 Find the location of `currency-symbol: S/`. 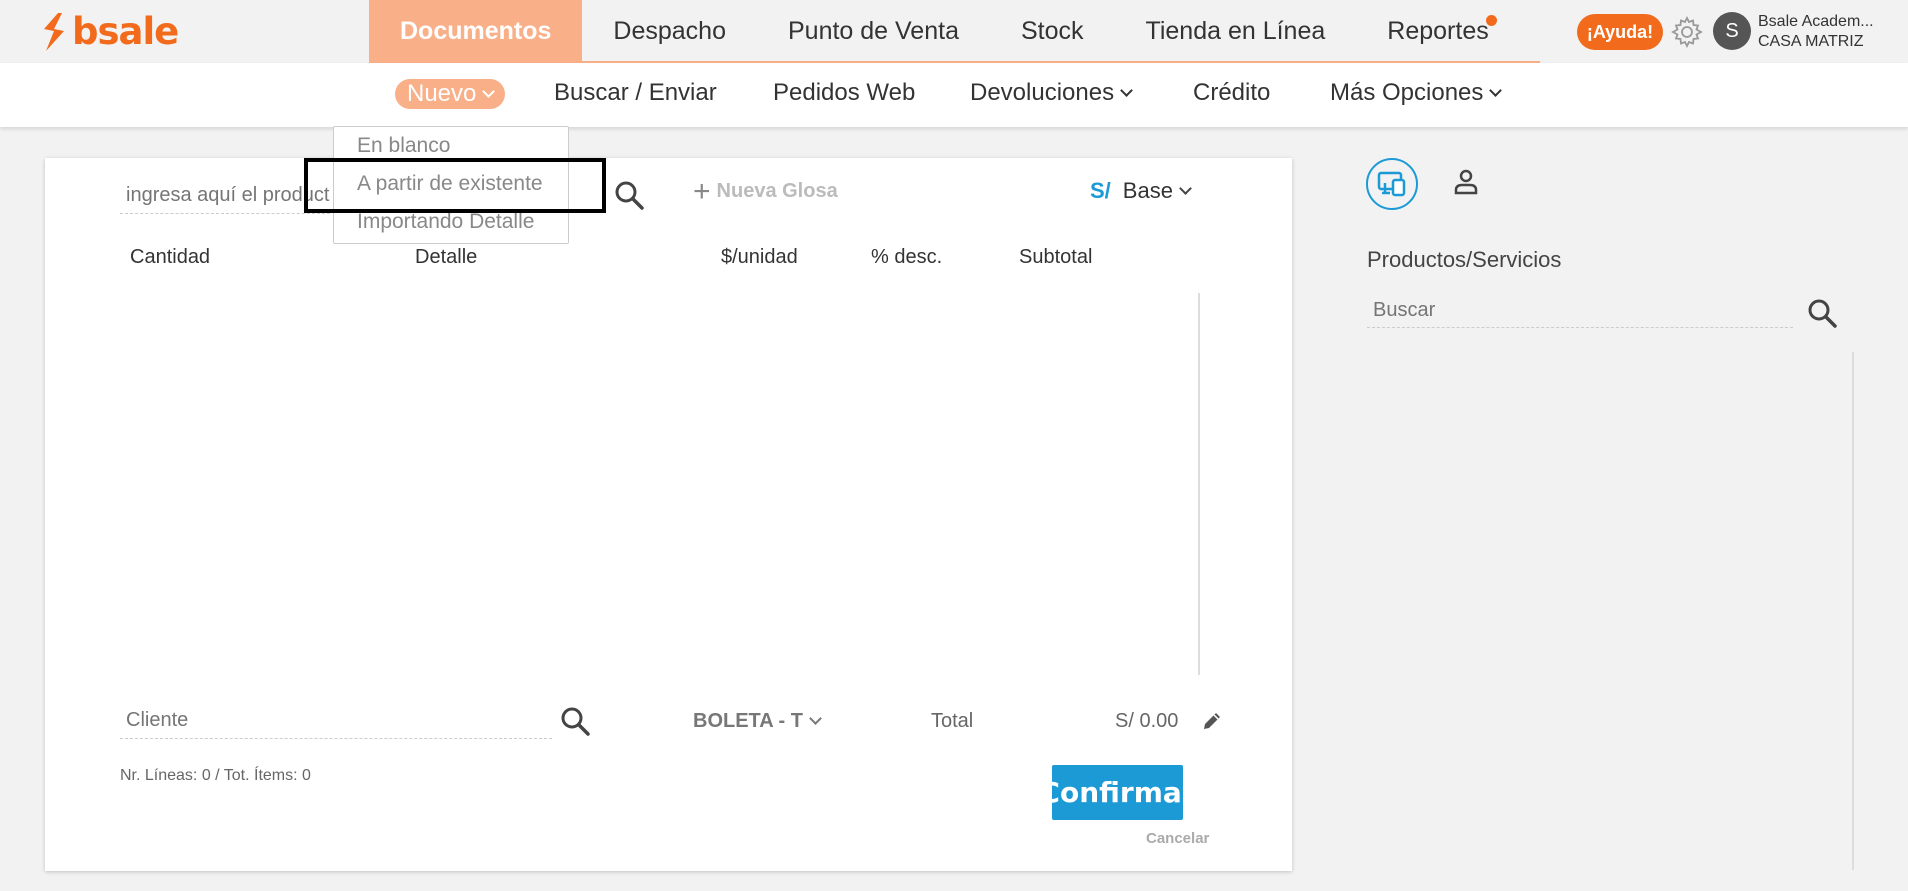

currency-symbol: S/ is located at coordinates (1100, 190).